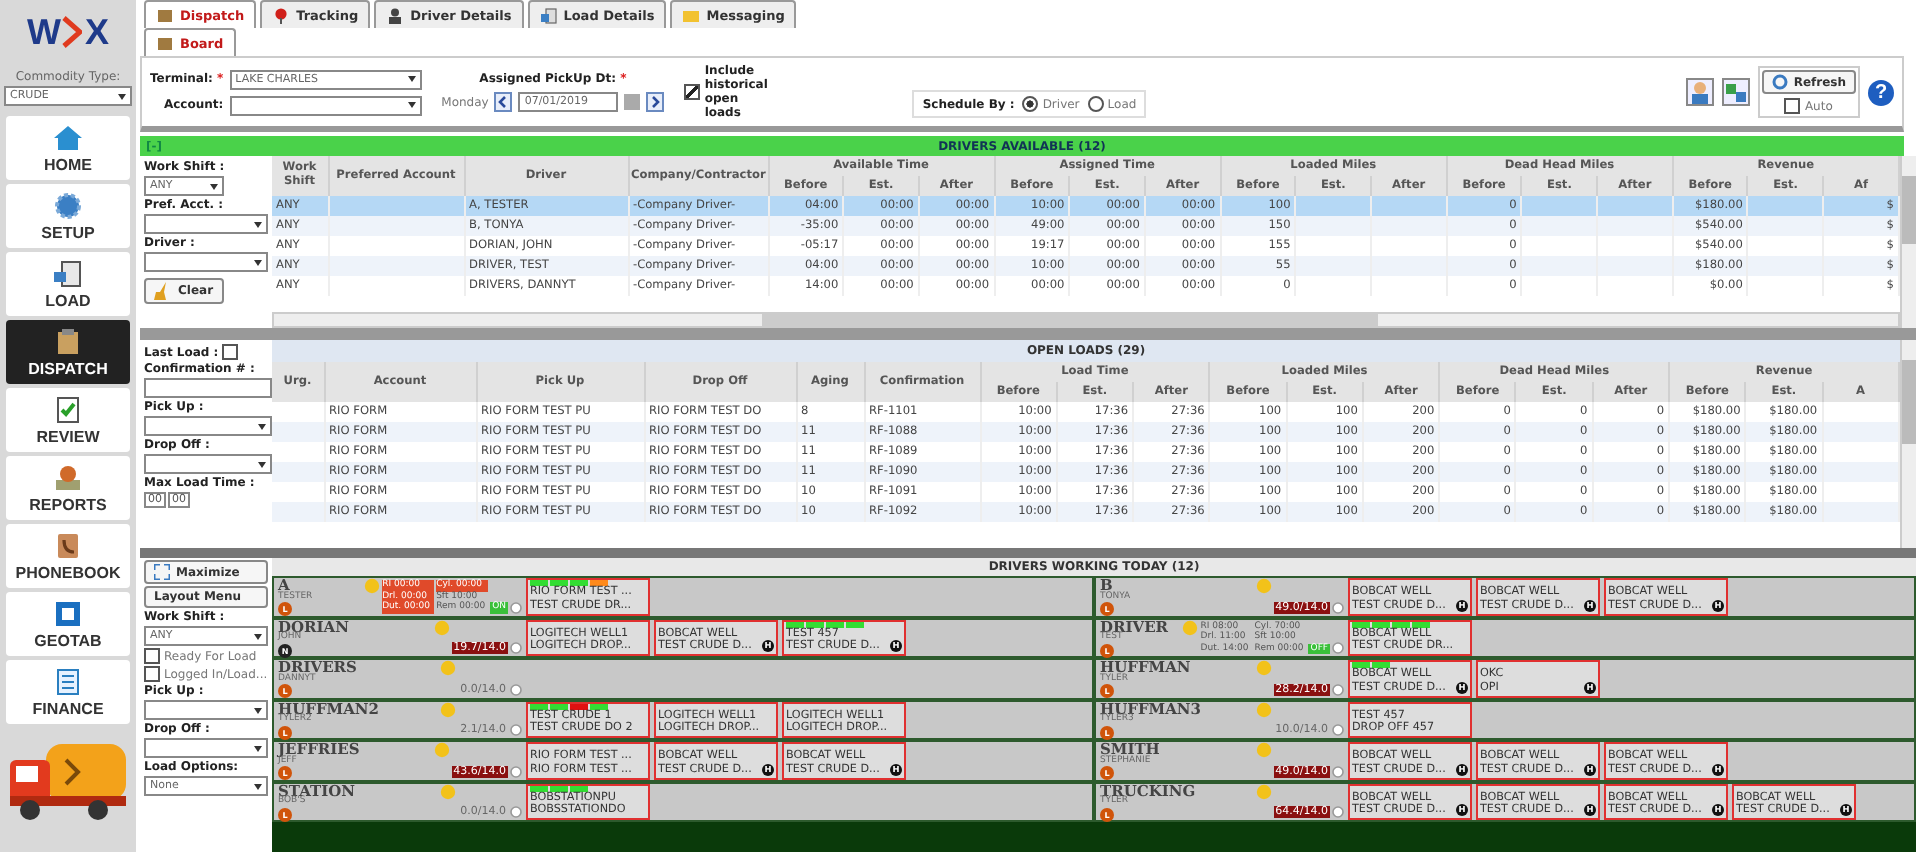 The height and width of the screenshot is (852, 1920). What do you see at coordinates (208, 388) in the screenshot?
I see `confirmation-field` at bounding box center [208, 388].